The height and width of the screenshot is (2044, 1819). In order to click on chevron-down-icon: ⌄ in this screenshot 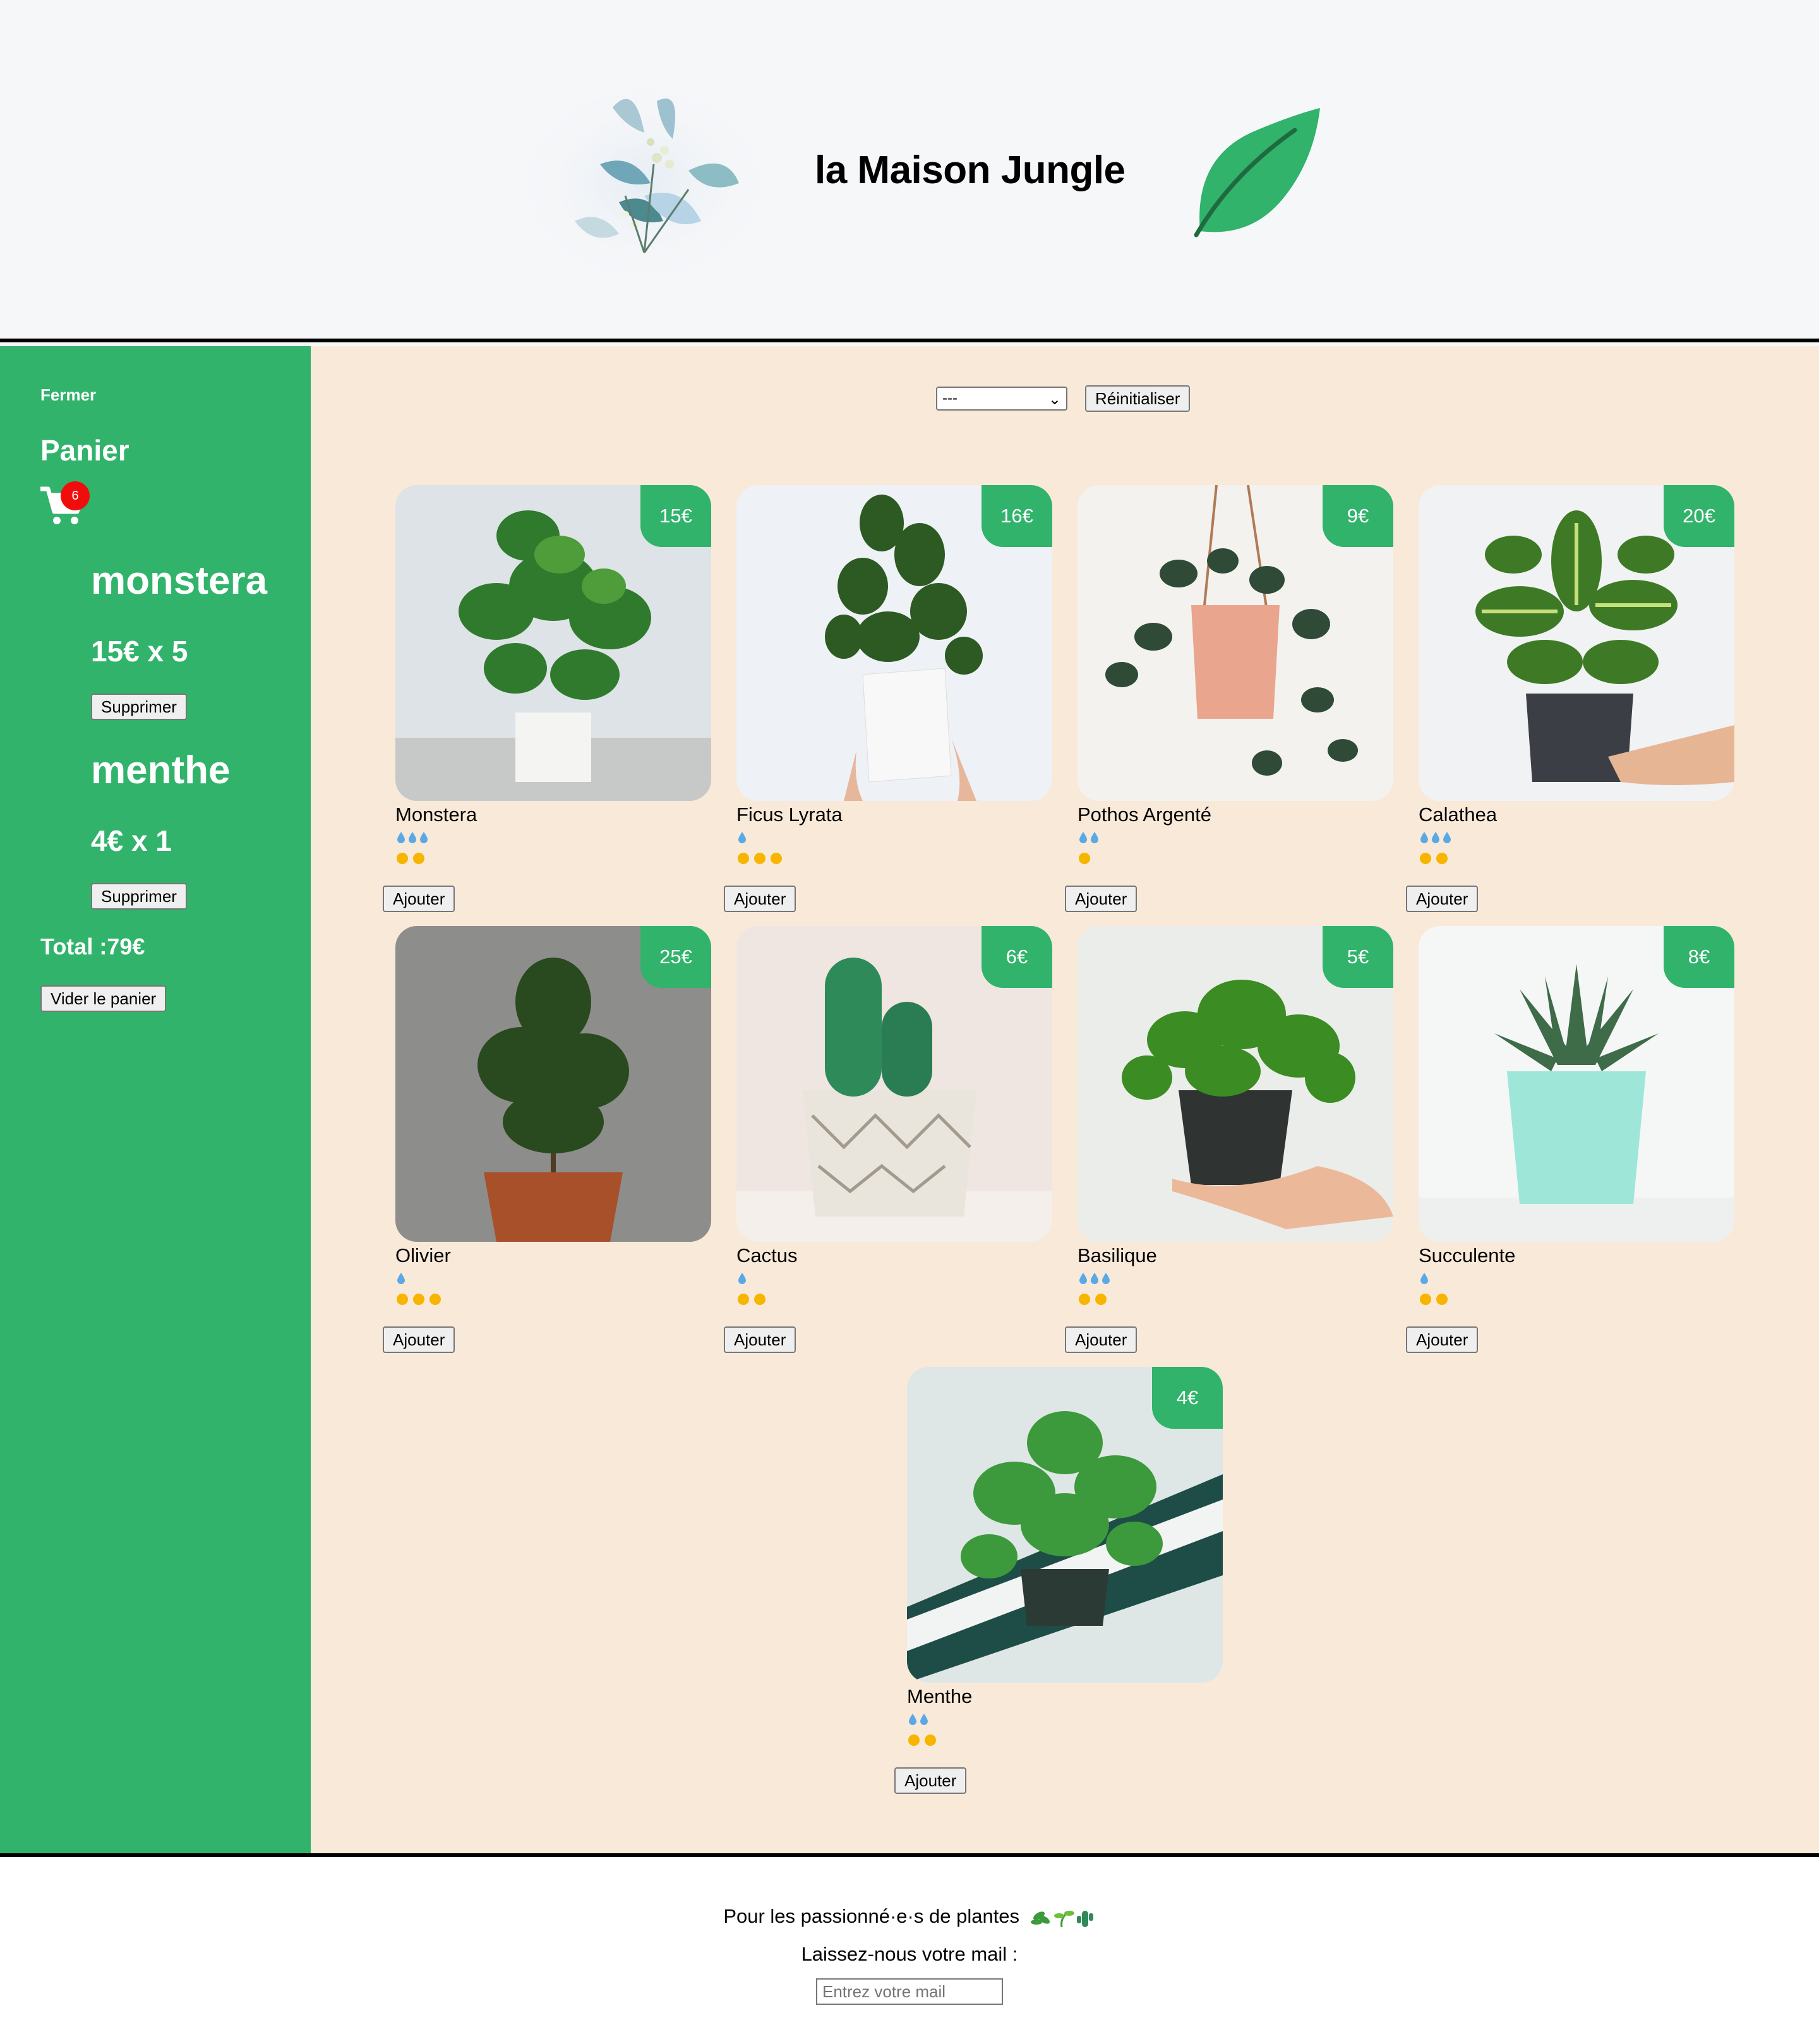, I will do `click(1054, 399)`.